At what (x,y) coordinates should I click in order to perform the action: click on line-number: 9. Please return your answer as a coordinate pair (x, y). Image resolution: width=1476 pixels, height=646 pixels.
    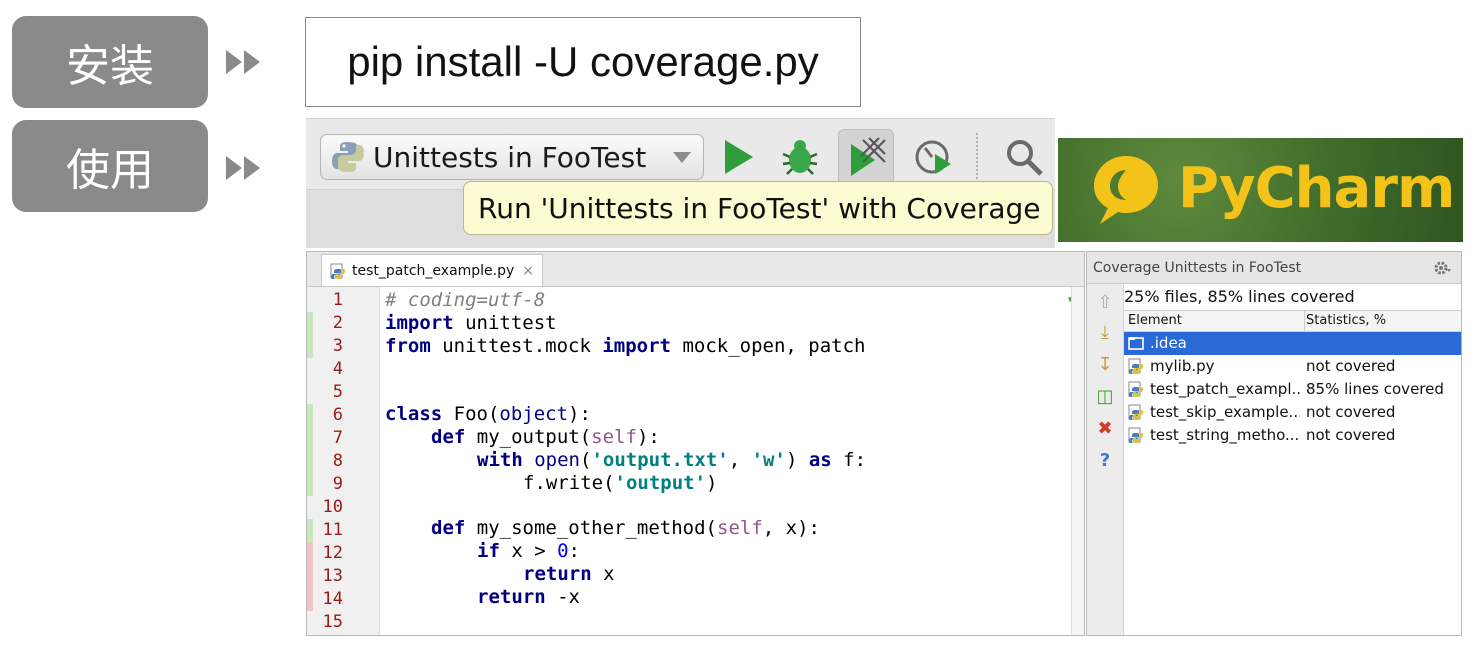
    Looking at the image, I should click on (337, 484).